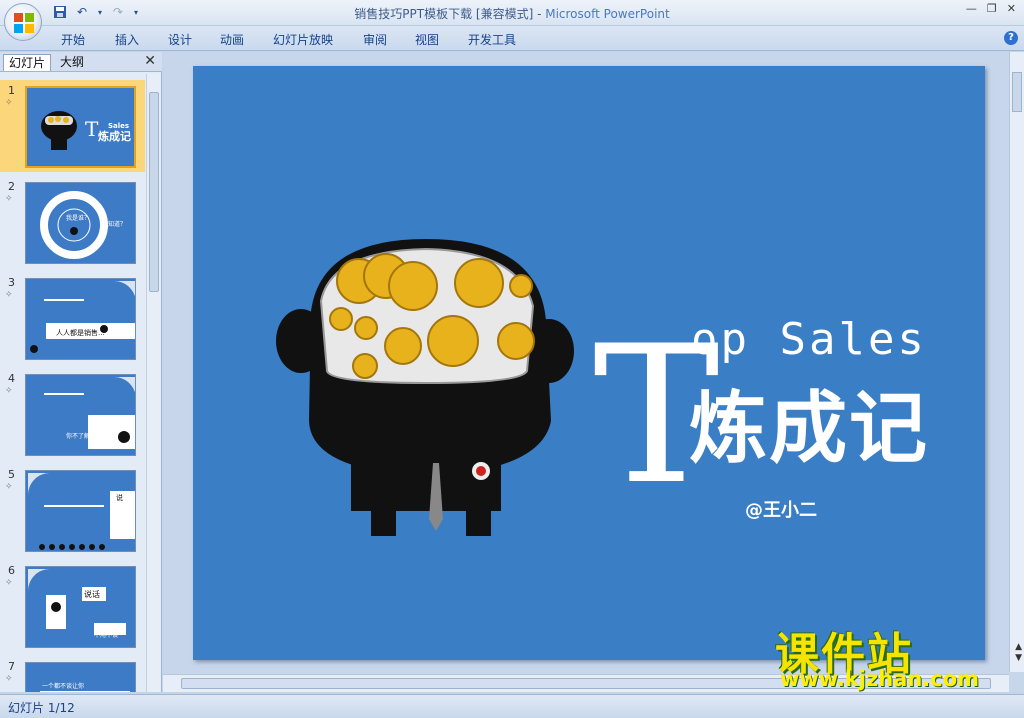 The image size is (1024, 718). What do you see at coordinates (425, 387) in the screenshot?
I see `money-head-character-illustration` at bounding box center [425, 387].